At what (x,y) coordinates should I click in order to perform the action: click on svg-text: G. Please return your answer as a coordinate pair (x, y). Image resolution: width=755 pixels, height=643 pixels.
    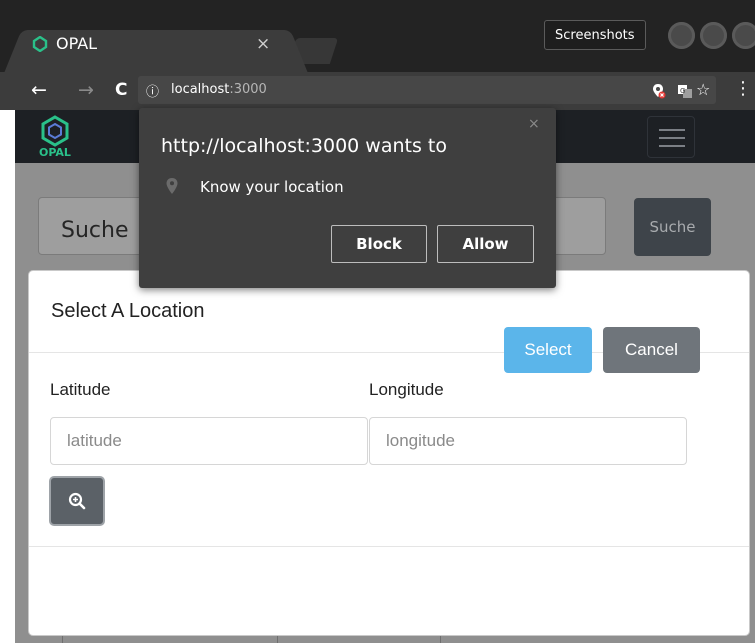
    Looking at the image, I should click on (682, 91).